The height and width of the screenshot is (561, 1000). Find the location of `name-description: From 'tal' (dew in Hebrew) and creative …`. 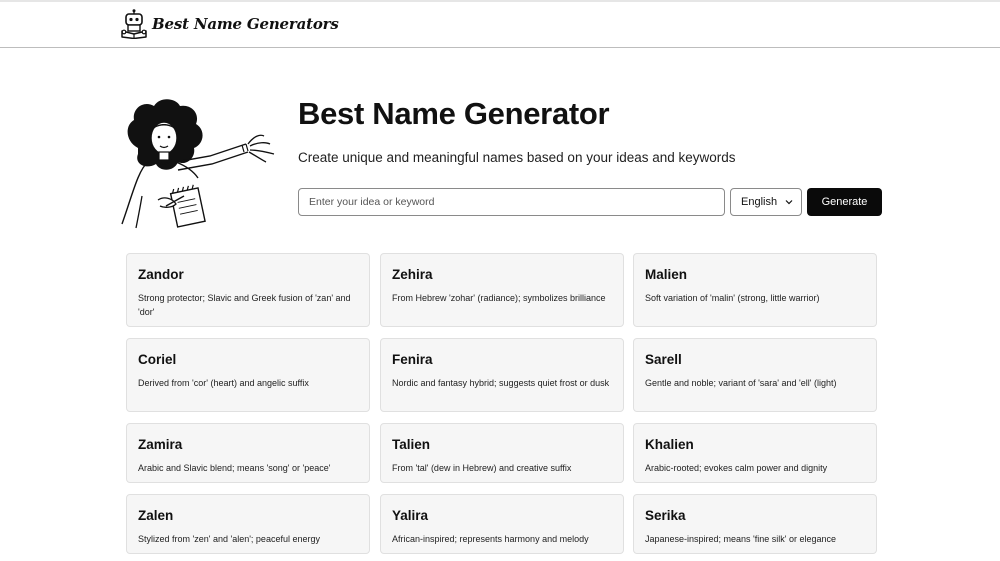

name-description: From 'tal' (dew in Hebrew) and creative … is located at coordinates (482, 468).